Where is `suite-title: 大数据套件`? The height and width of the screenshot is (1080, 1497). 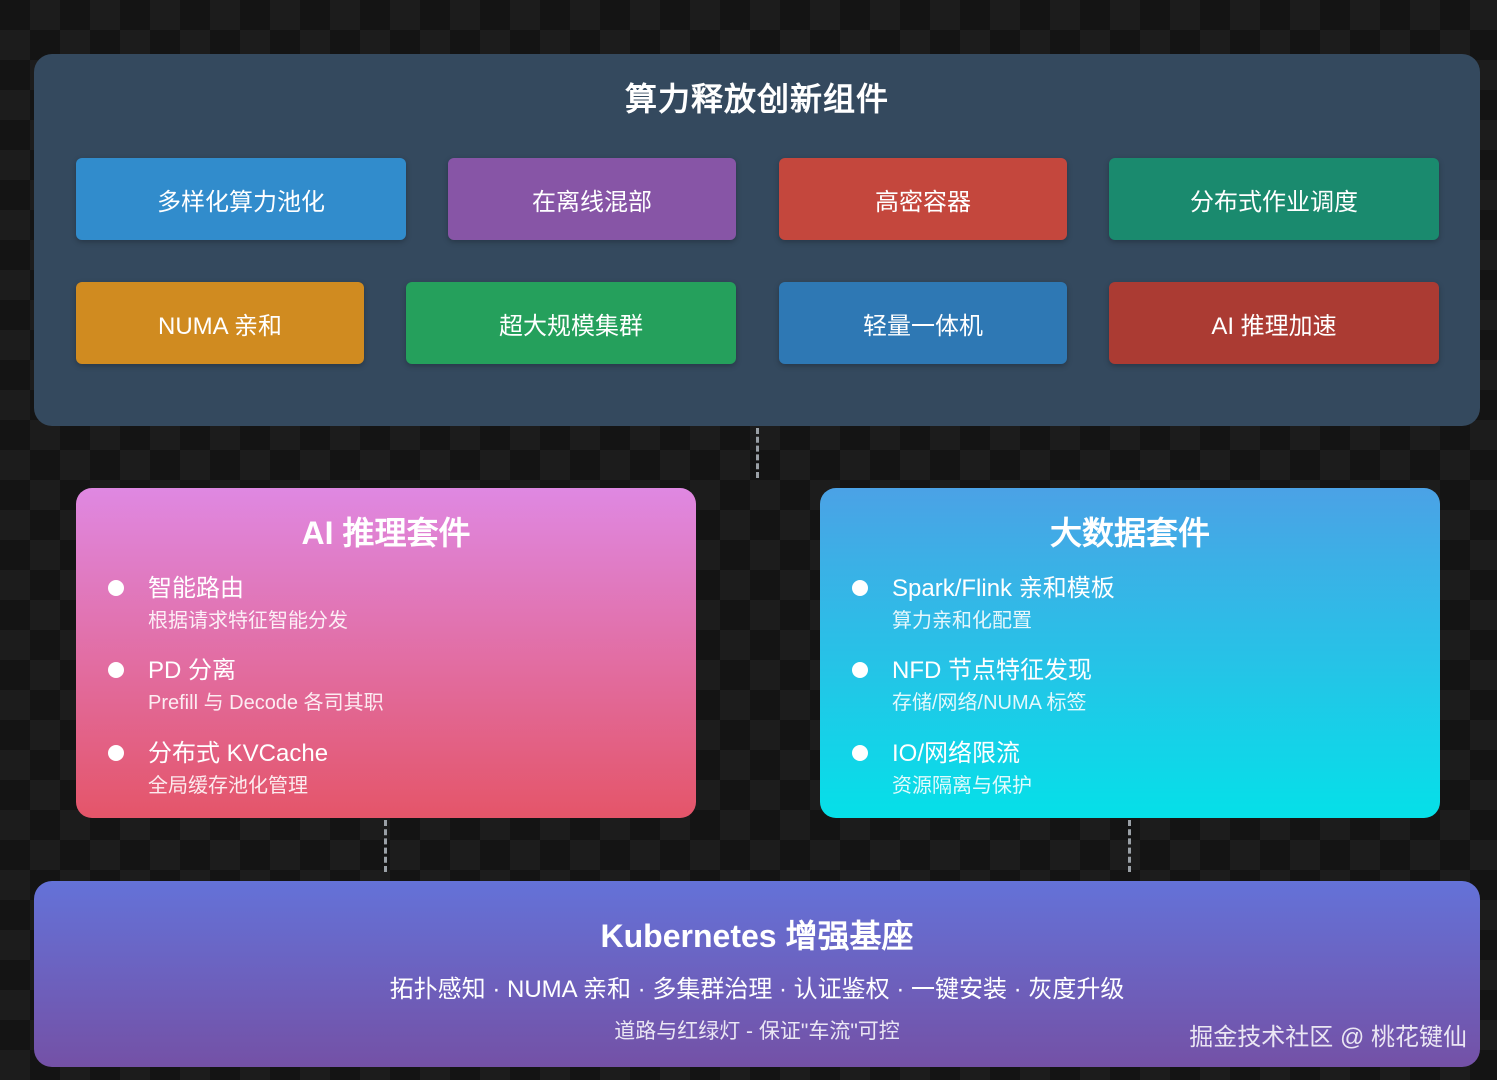 suite-title: 大数据套件 is located at coordinates (1129, 533).